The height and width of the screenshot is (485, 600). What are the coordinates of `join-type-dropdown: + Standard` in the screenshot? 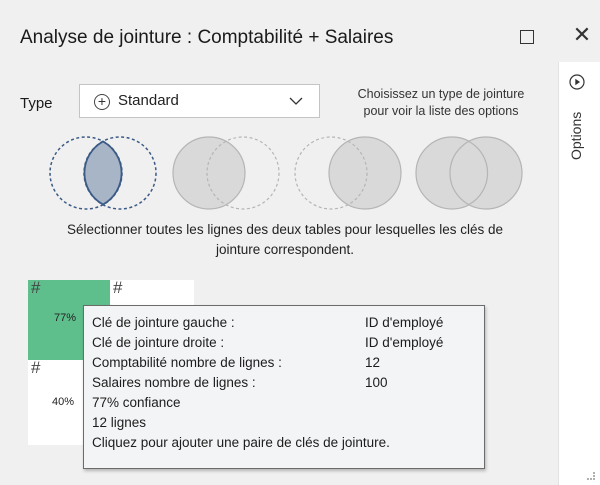 It's located at (199, 101).